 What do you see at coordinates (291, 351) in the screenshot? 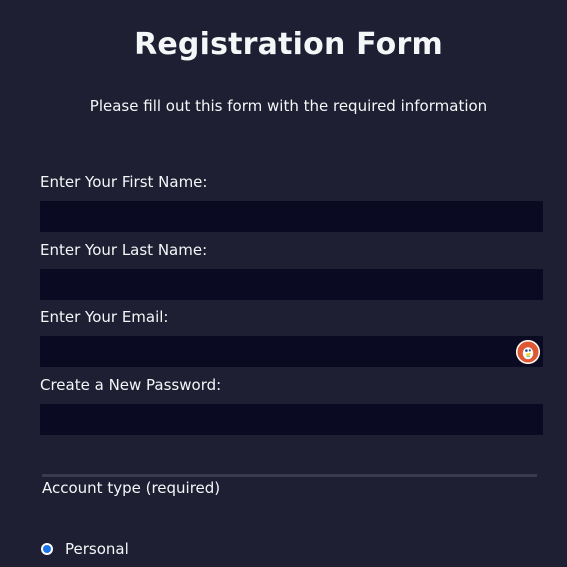
I see `email-input` at bounding box center [291, 351].